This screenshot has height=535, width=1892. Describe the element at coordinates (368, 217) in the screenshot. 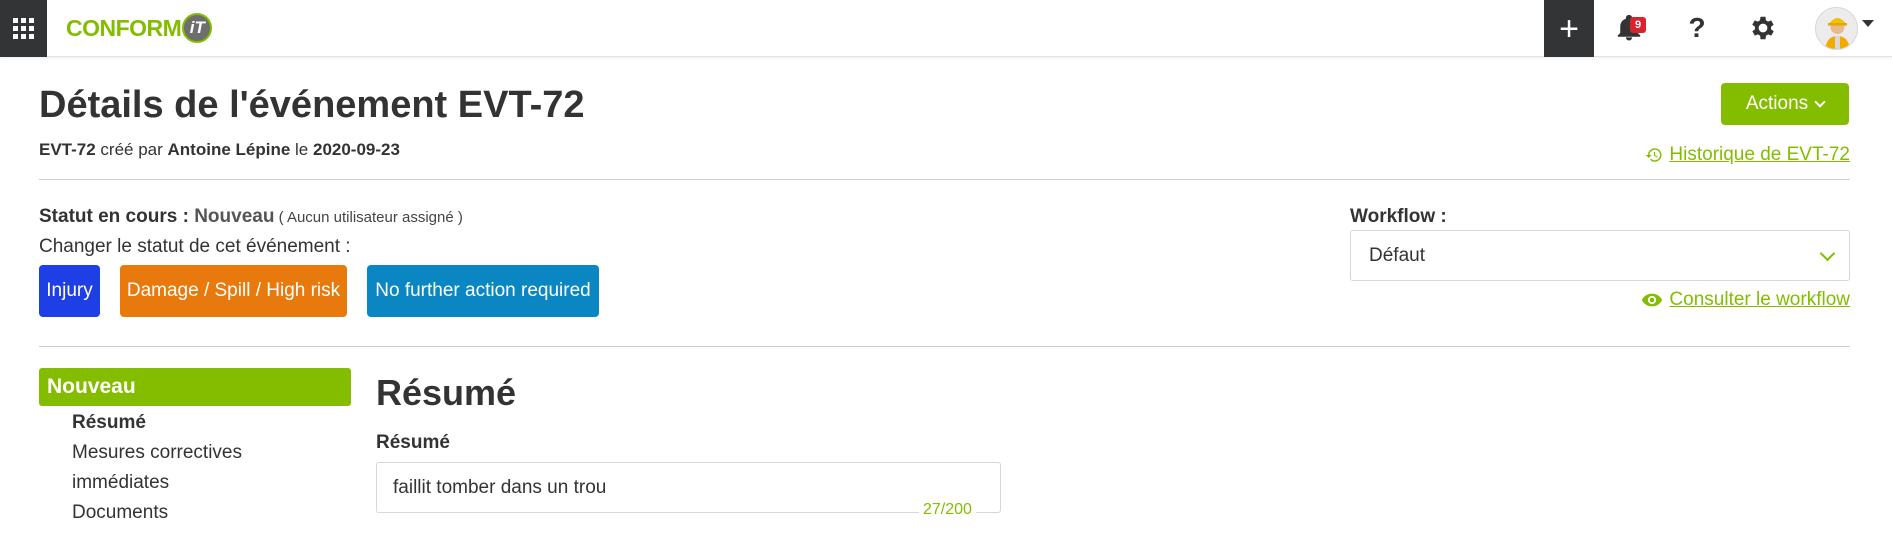

I see `status-assignee-note: ( Aucun utilisateur assigné )` at that location.